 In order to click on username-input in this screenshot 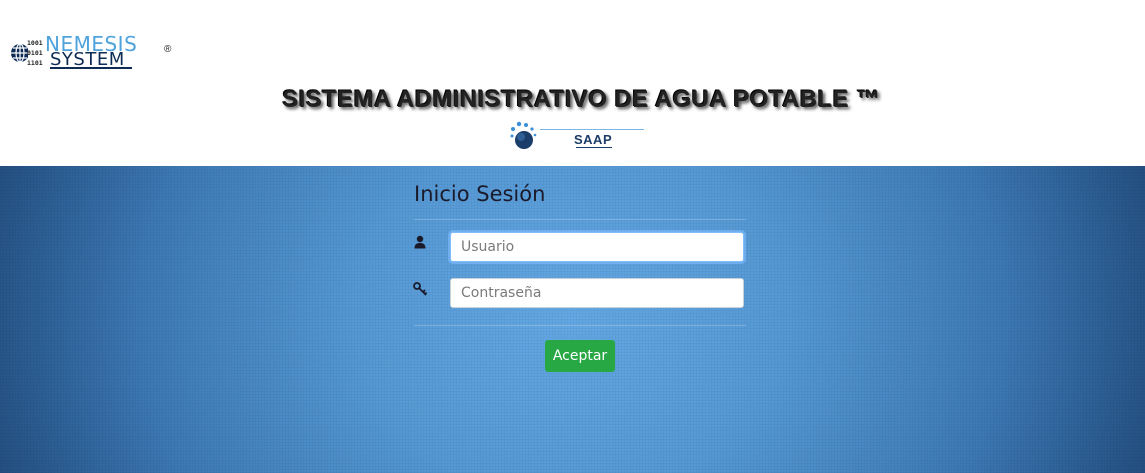, I will do `click(597, 247)`.